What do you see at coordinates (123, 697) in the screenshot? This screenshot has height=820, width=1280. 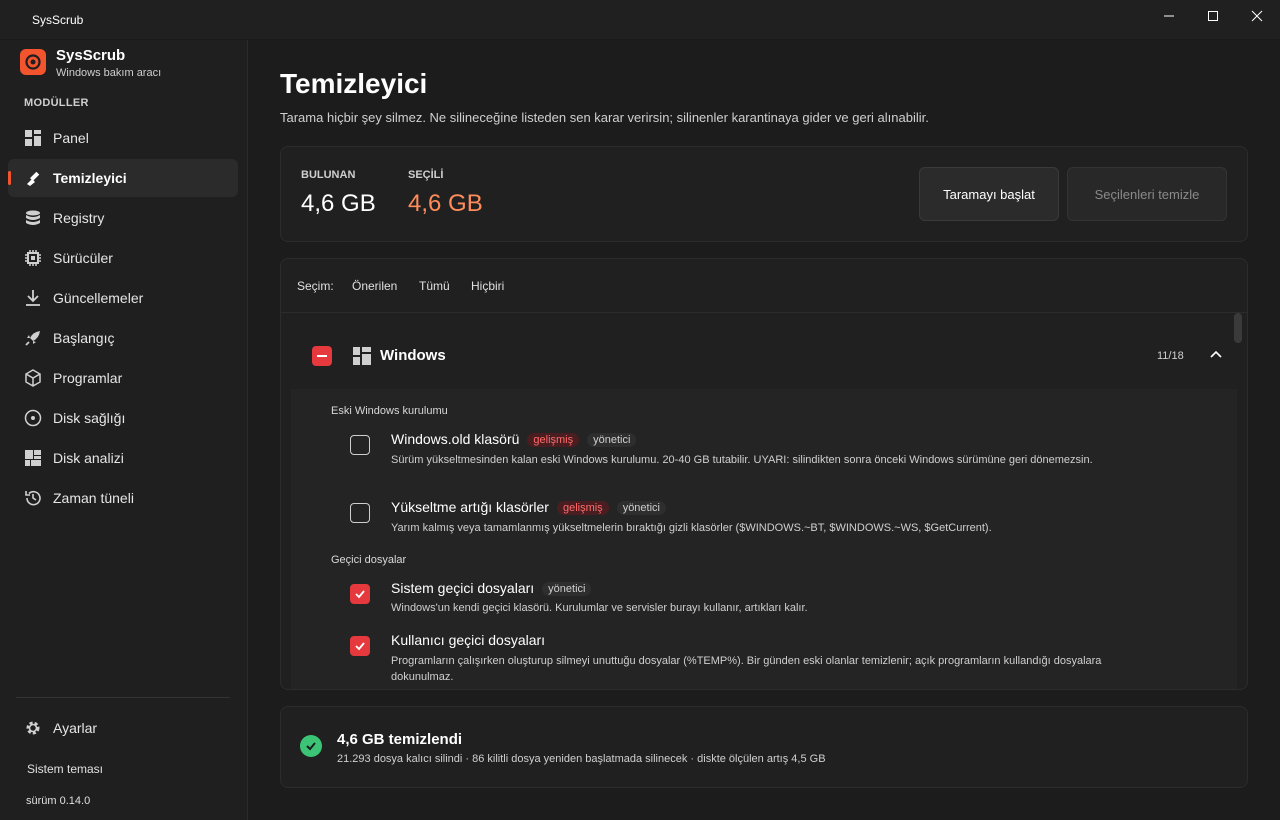 I see `sidebar-divider` at bounding box center [123, 697].